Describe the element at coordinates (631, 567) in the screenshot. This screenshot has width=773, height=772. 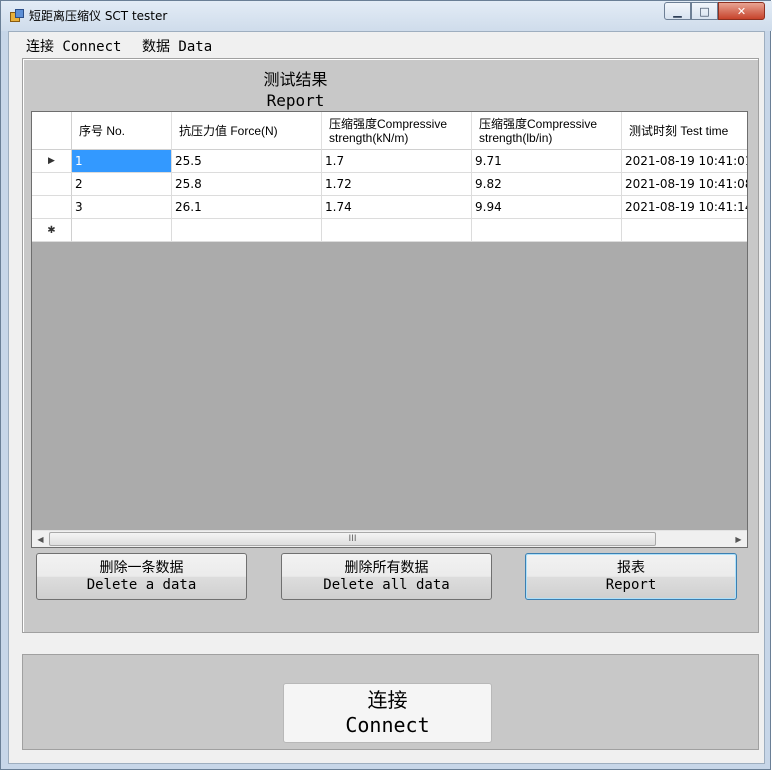
I see `report-label-cn: 报表` at that location.